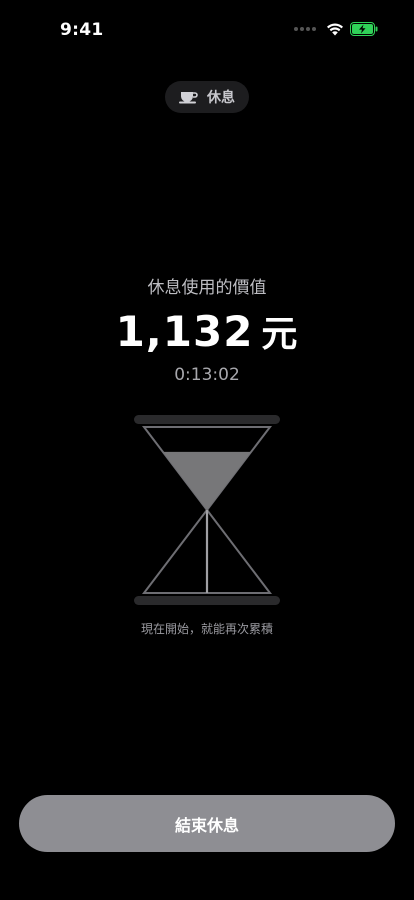  Describe the element at coordinates (207, 28) in the screenshot. I see `status-bar: 9:41` at that location.